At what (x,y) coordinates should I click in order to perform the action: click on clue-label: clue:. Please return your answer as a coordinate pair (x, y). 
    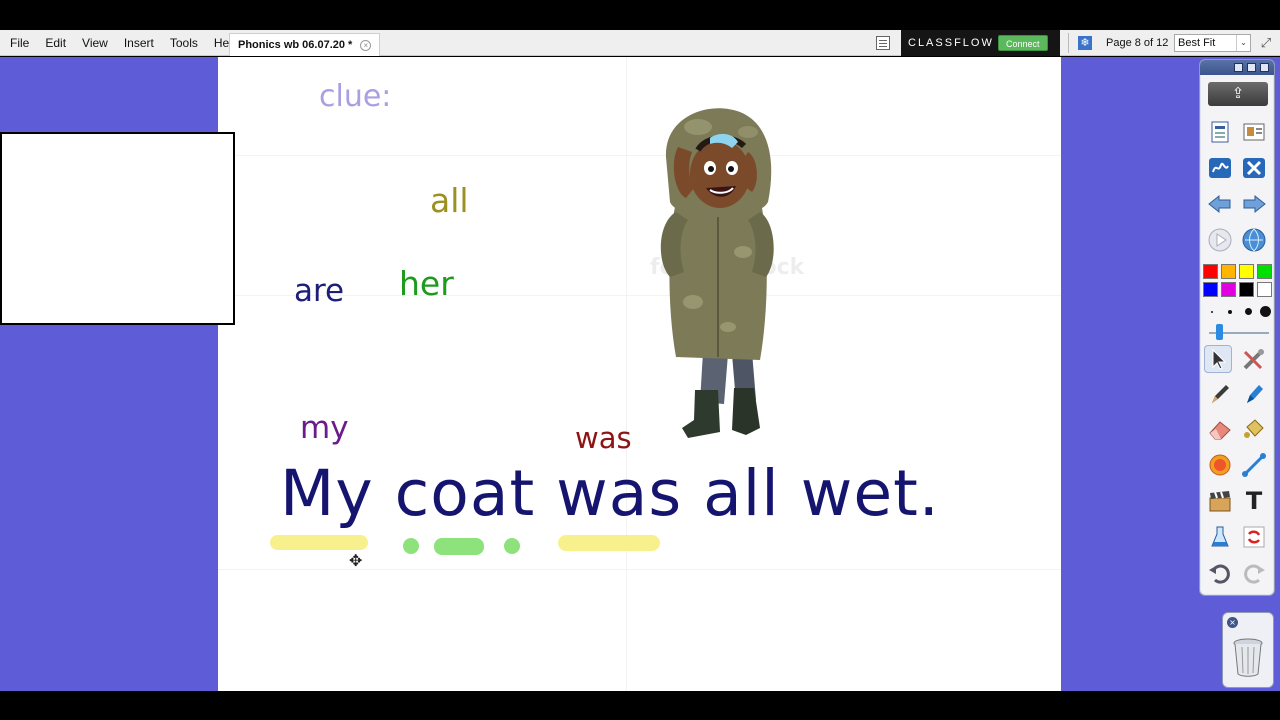
    Looking at the image, I should click on (355, 96).